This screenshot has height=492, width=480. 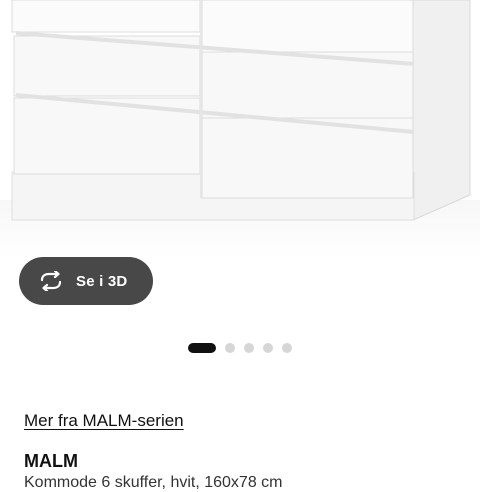 I want to click on view-in-3d-label: Se i 3D, so click(x=102, y=281).